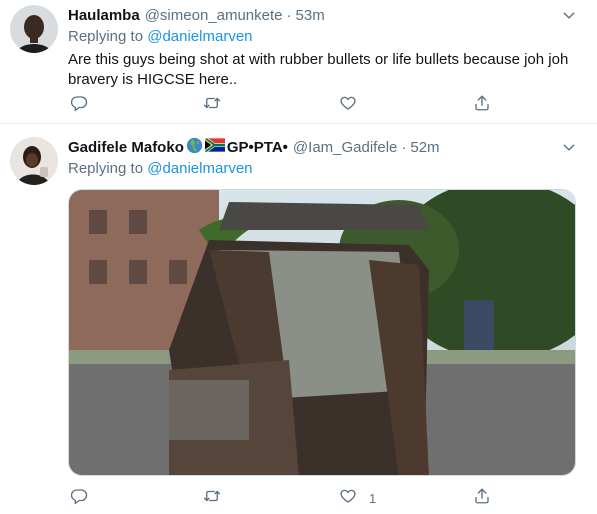 This screenshot has height=514, width=597. What do you see at coordinates (357, 498) in the screenshot?
I see `like-button: 1` at bounding box center [357, 498].